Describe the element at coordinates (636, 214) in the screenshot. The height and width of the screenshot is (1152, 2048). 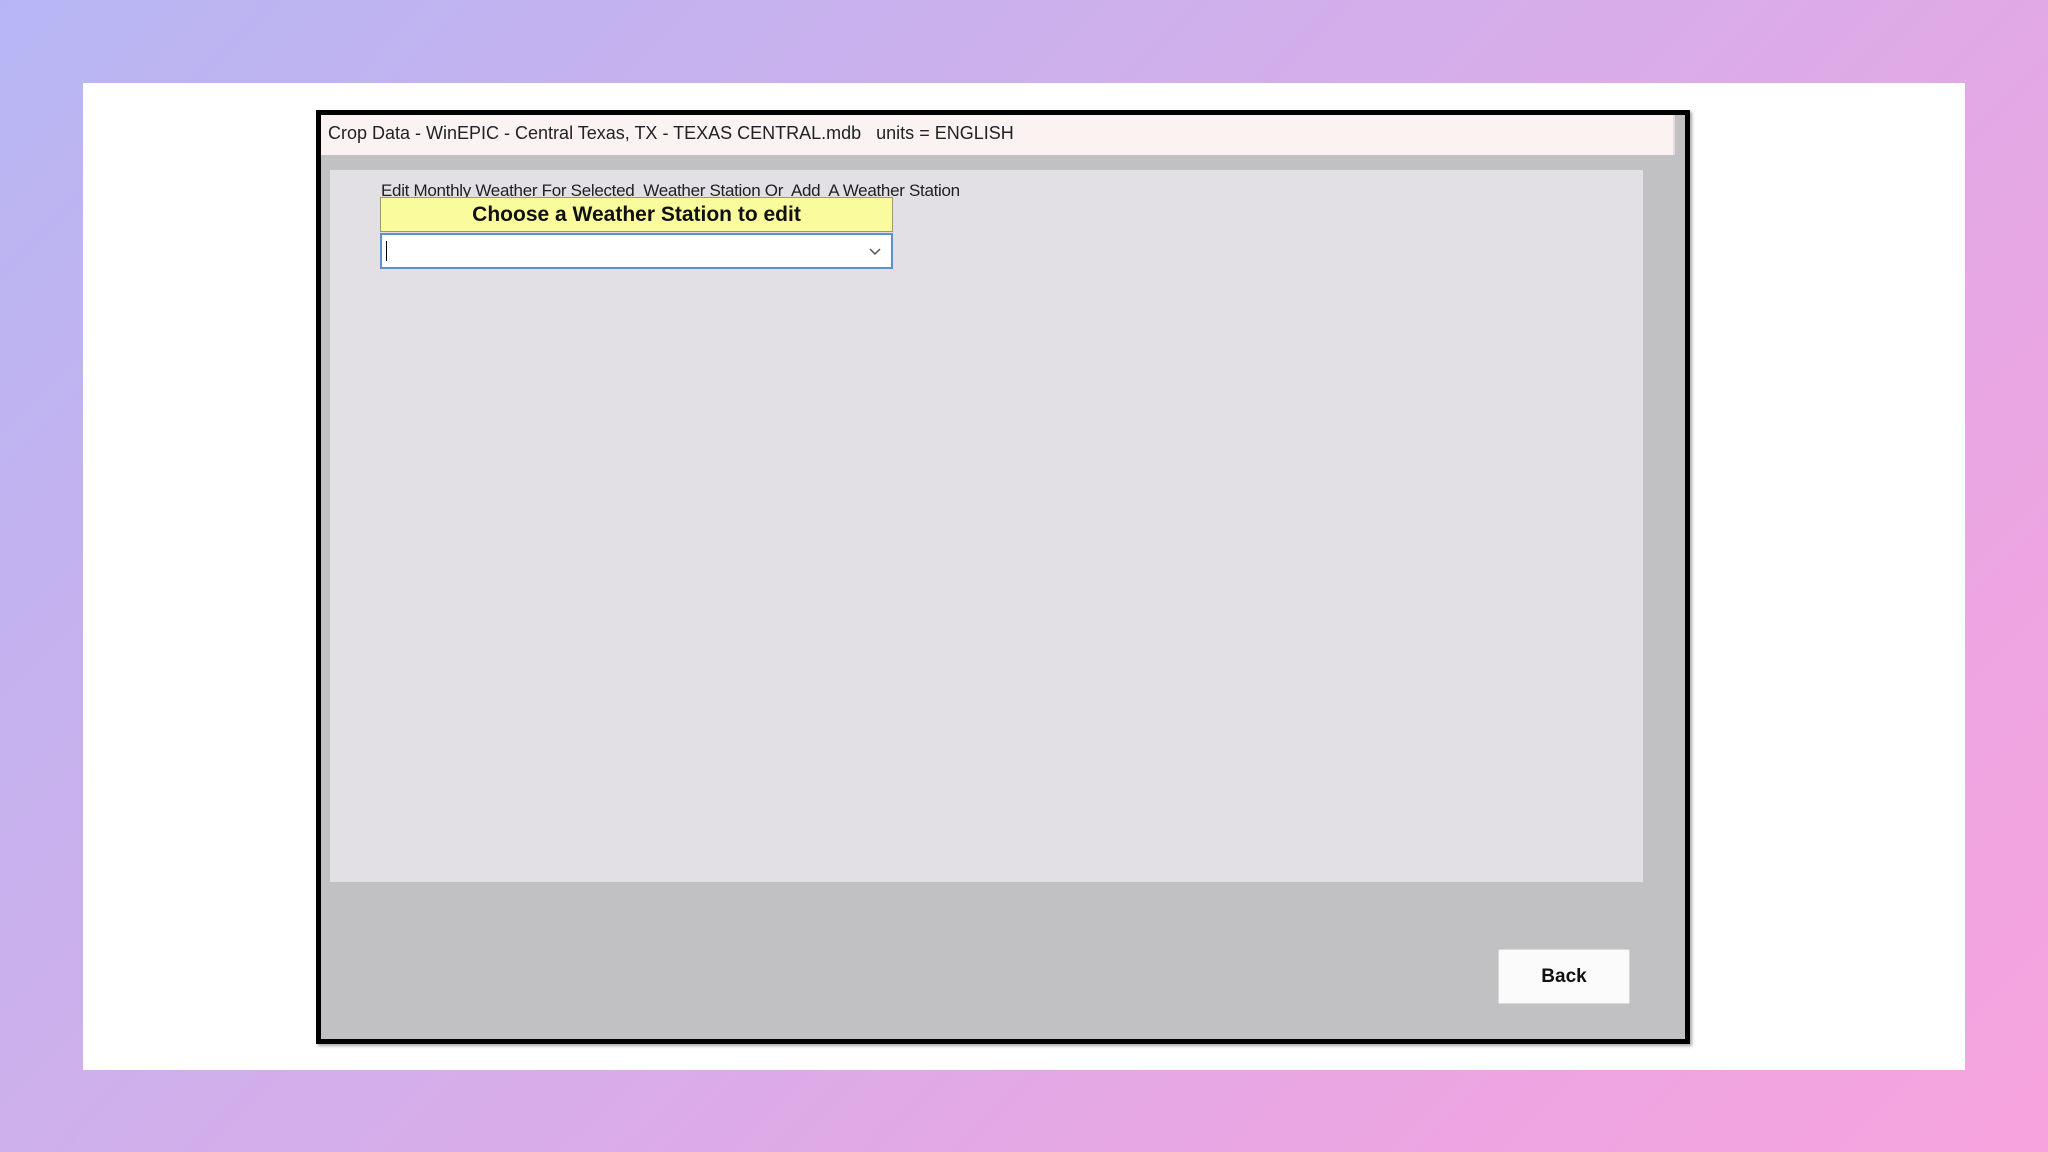
I see `choose-station-label: Choose a Weather Station to edit` at that location.